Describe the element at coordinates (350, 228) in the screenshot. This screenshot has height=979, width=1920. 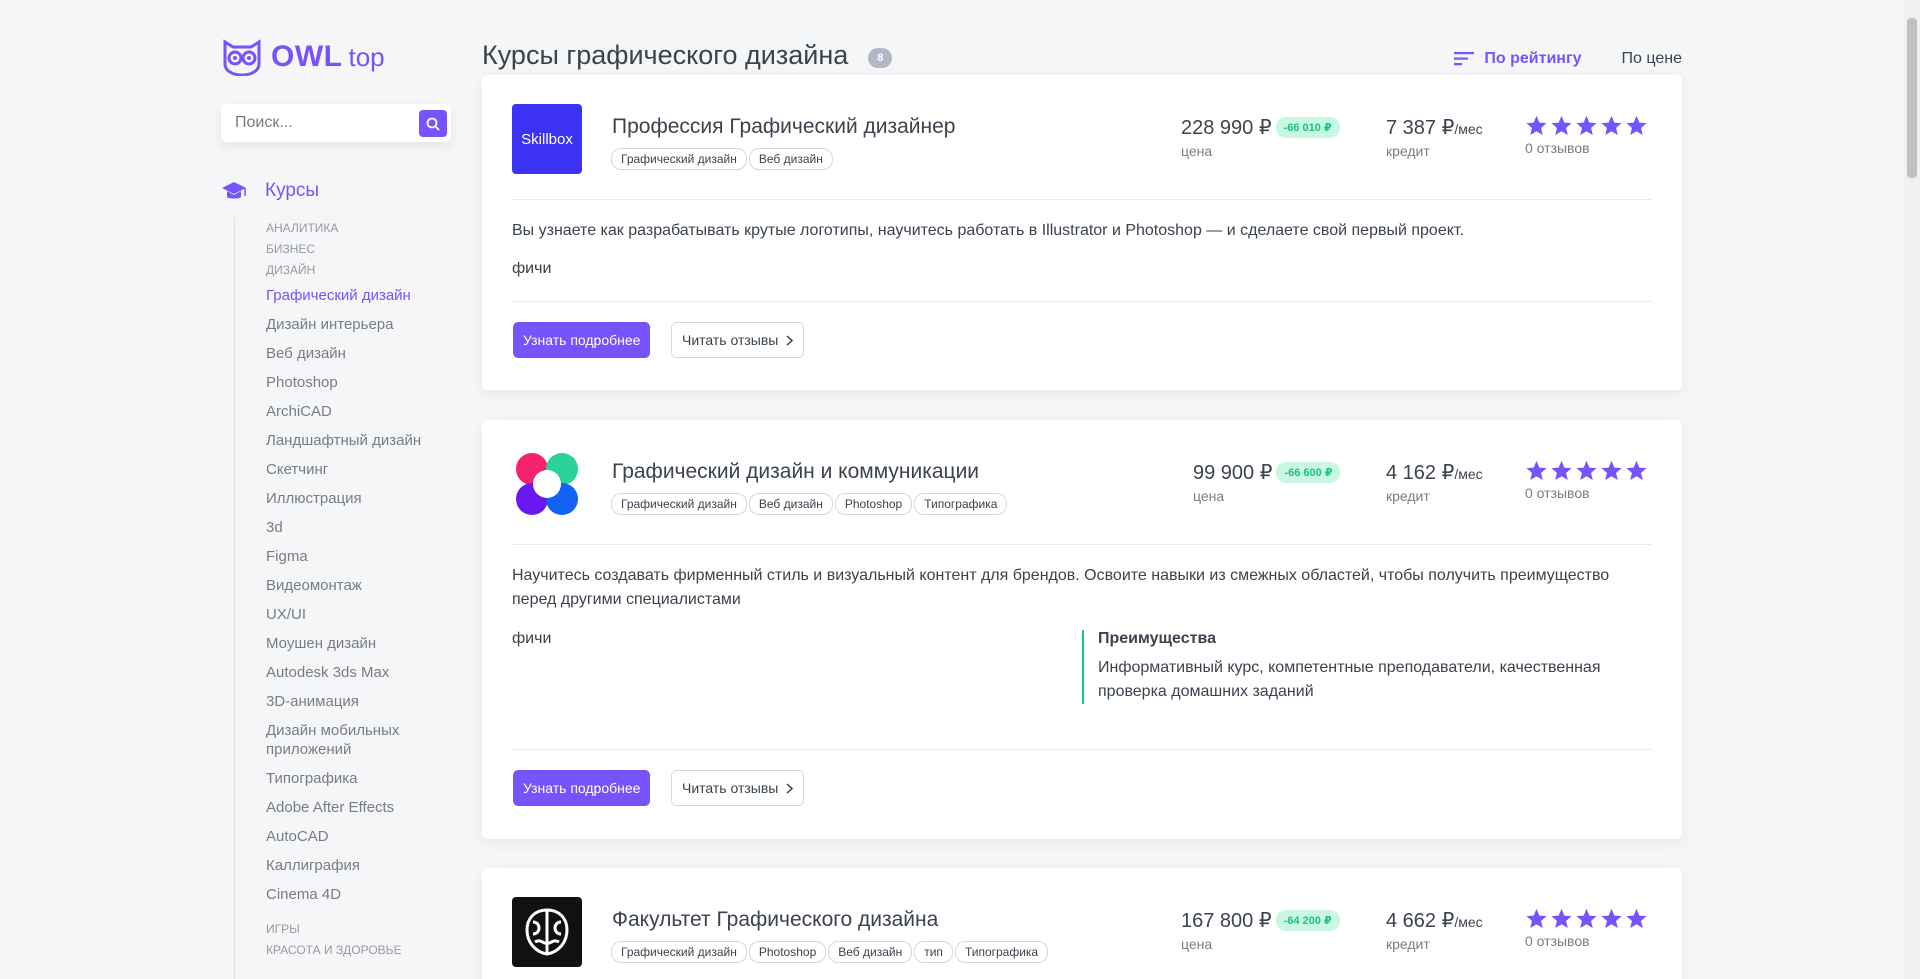
I see `category-analytics: Аналитика` at that location.